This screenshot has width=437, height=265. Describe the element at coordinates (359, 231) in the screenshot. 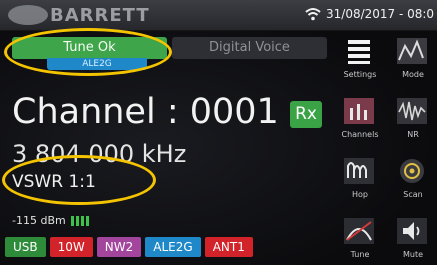

I see `tune-icon` at that location.